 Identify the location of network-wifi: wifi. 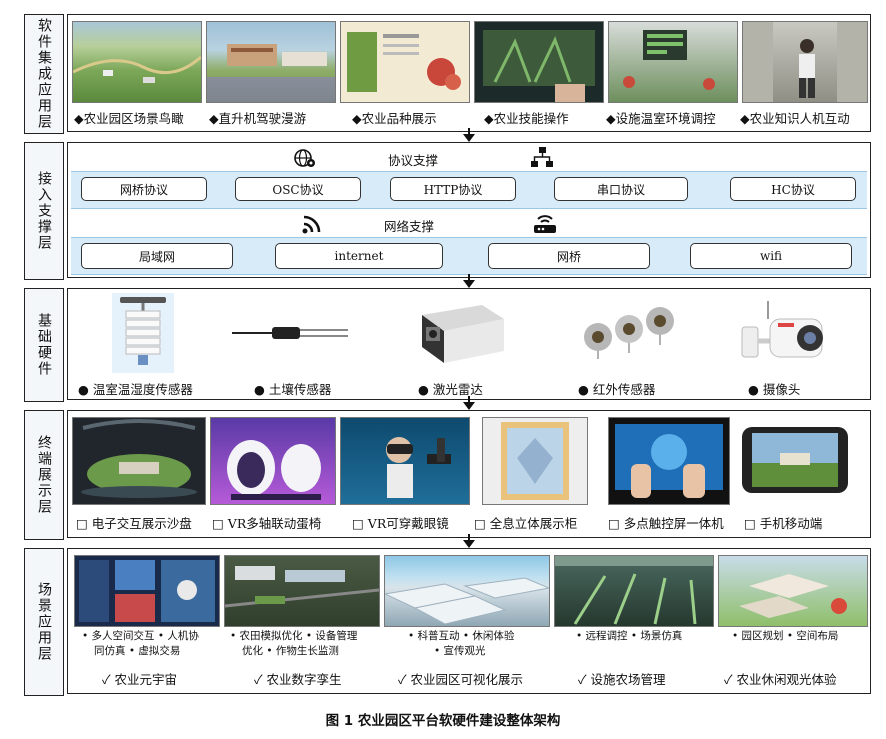
(771, 256).